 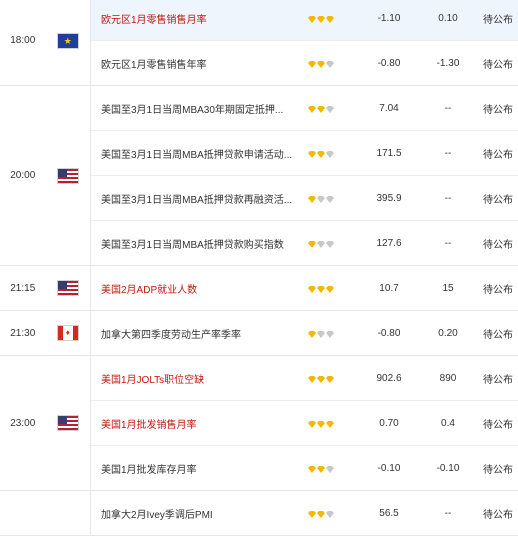 I want to click on previous-value: 56.5, so click(x=389, y=513).